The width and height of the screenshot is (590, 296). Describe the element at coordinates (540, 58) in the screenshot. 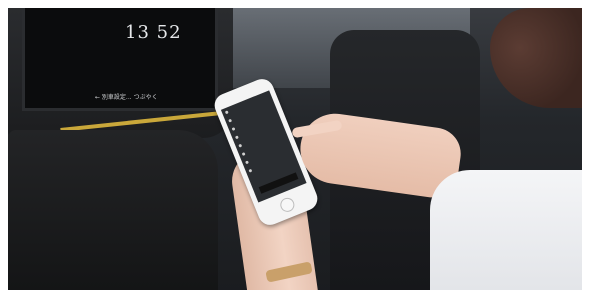

I see `woman-hair` at that location.